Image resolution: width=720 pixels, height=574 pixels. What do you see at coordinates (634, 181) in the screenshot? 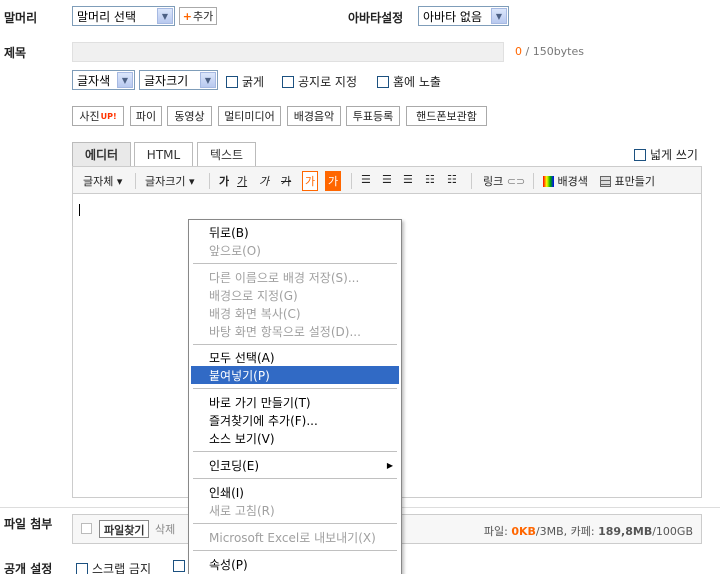
I see `table-label: 표만들기` at bounding box center [634, 181].